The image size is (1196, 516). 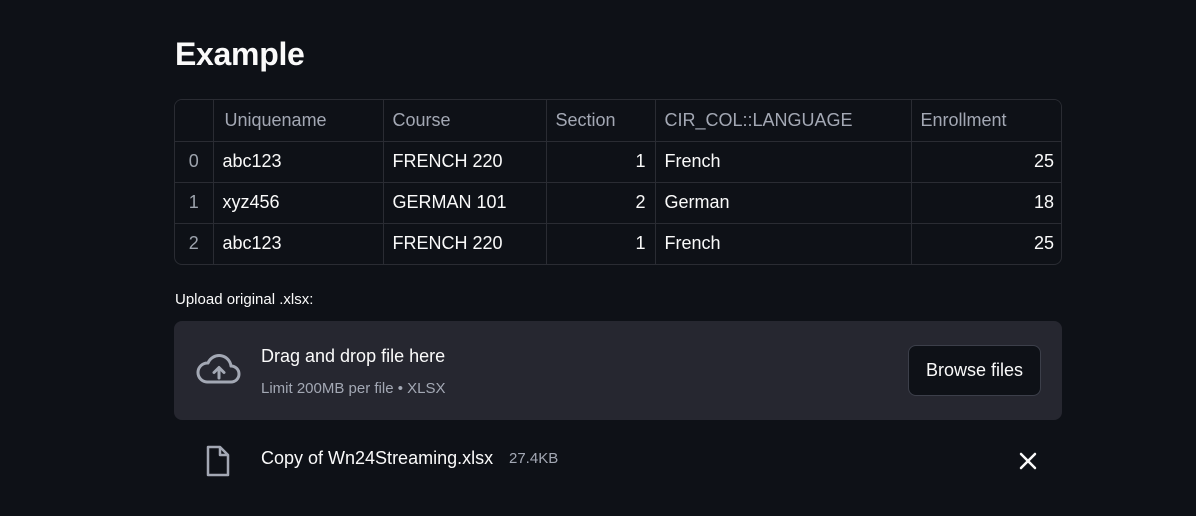 I want to click on table-row: 0 abc123 FRENCH 220 1 French 25, so click(x=618, y=162).